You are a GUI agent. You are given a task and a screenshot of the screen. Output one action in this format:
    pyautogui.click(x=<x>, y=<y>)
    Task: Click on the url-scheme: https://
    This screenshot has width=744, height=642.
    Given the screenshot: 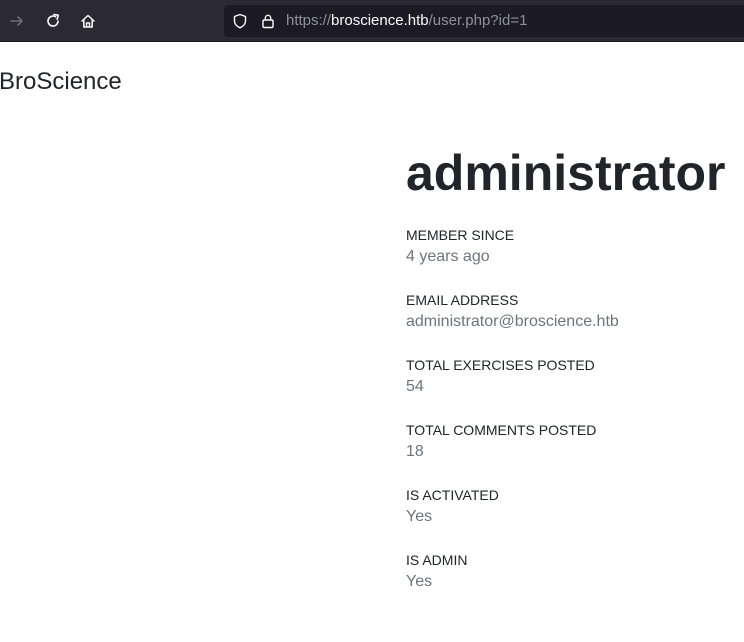 What is the action you would take?
    pyautogui.click(x=309, y=20)
    